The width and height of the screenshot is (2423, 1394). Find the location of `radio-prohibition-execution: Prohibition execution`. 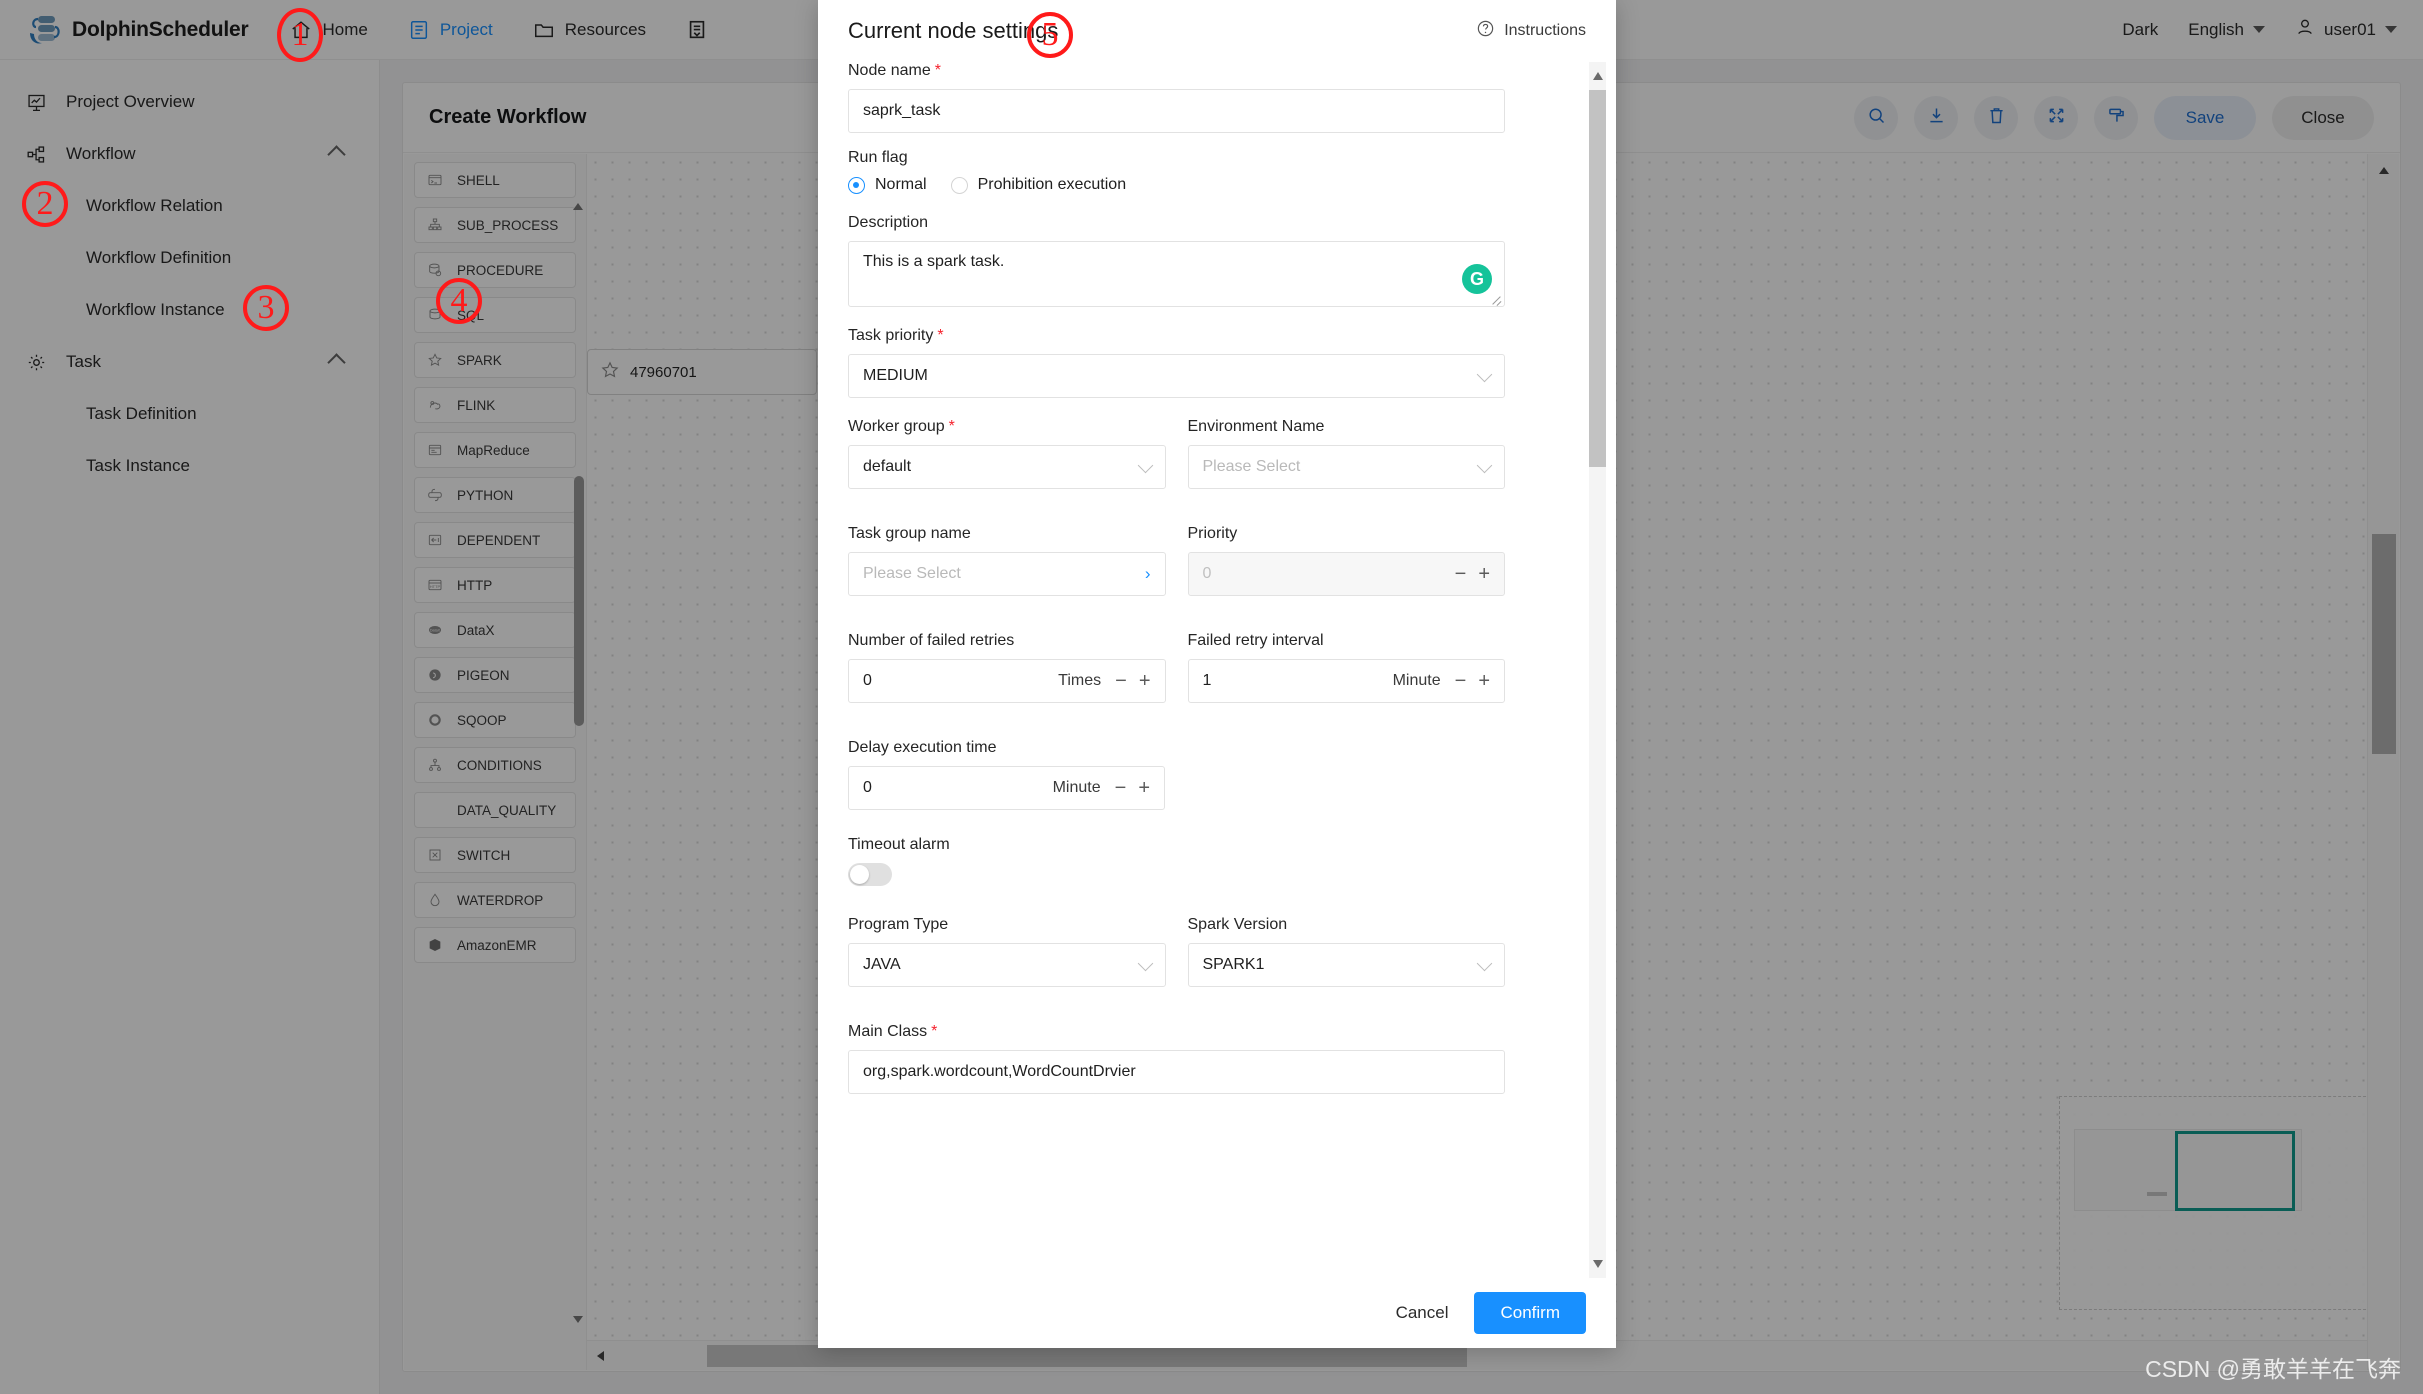

radio-prohibition-execution: Prohibition execution is located at coordinates (1038, 185).